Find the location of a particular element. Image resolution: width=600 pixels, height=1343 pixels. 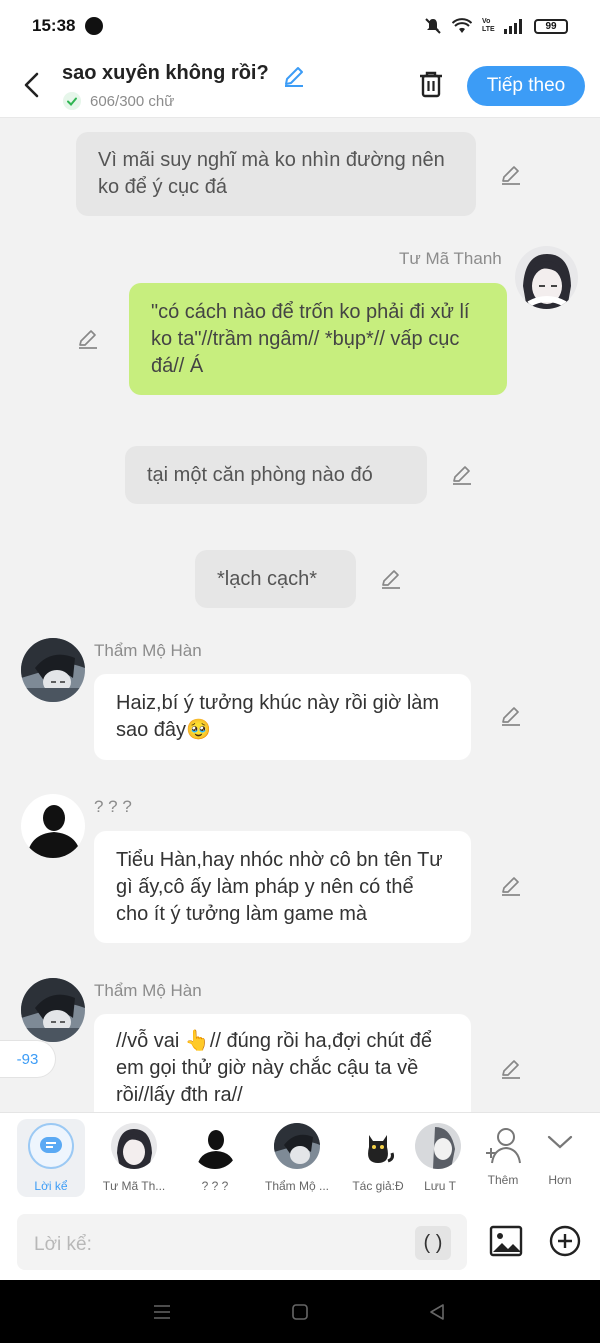

home-icon is located at coordinates (300, 1312).